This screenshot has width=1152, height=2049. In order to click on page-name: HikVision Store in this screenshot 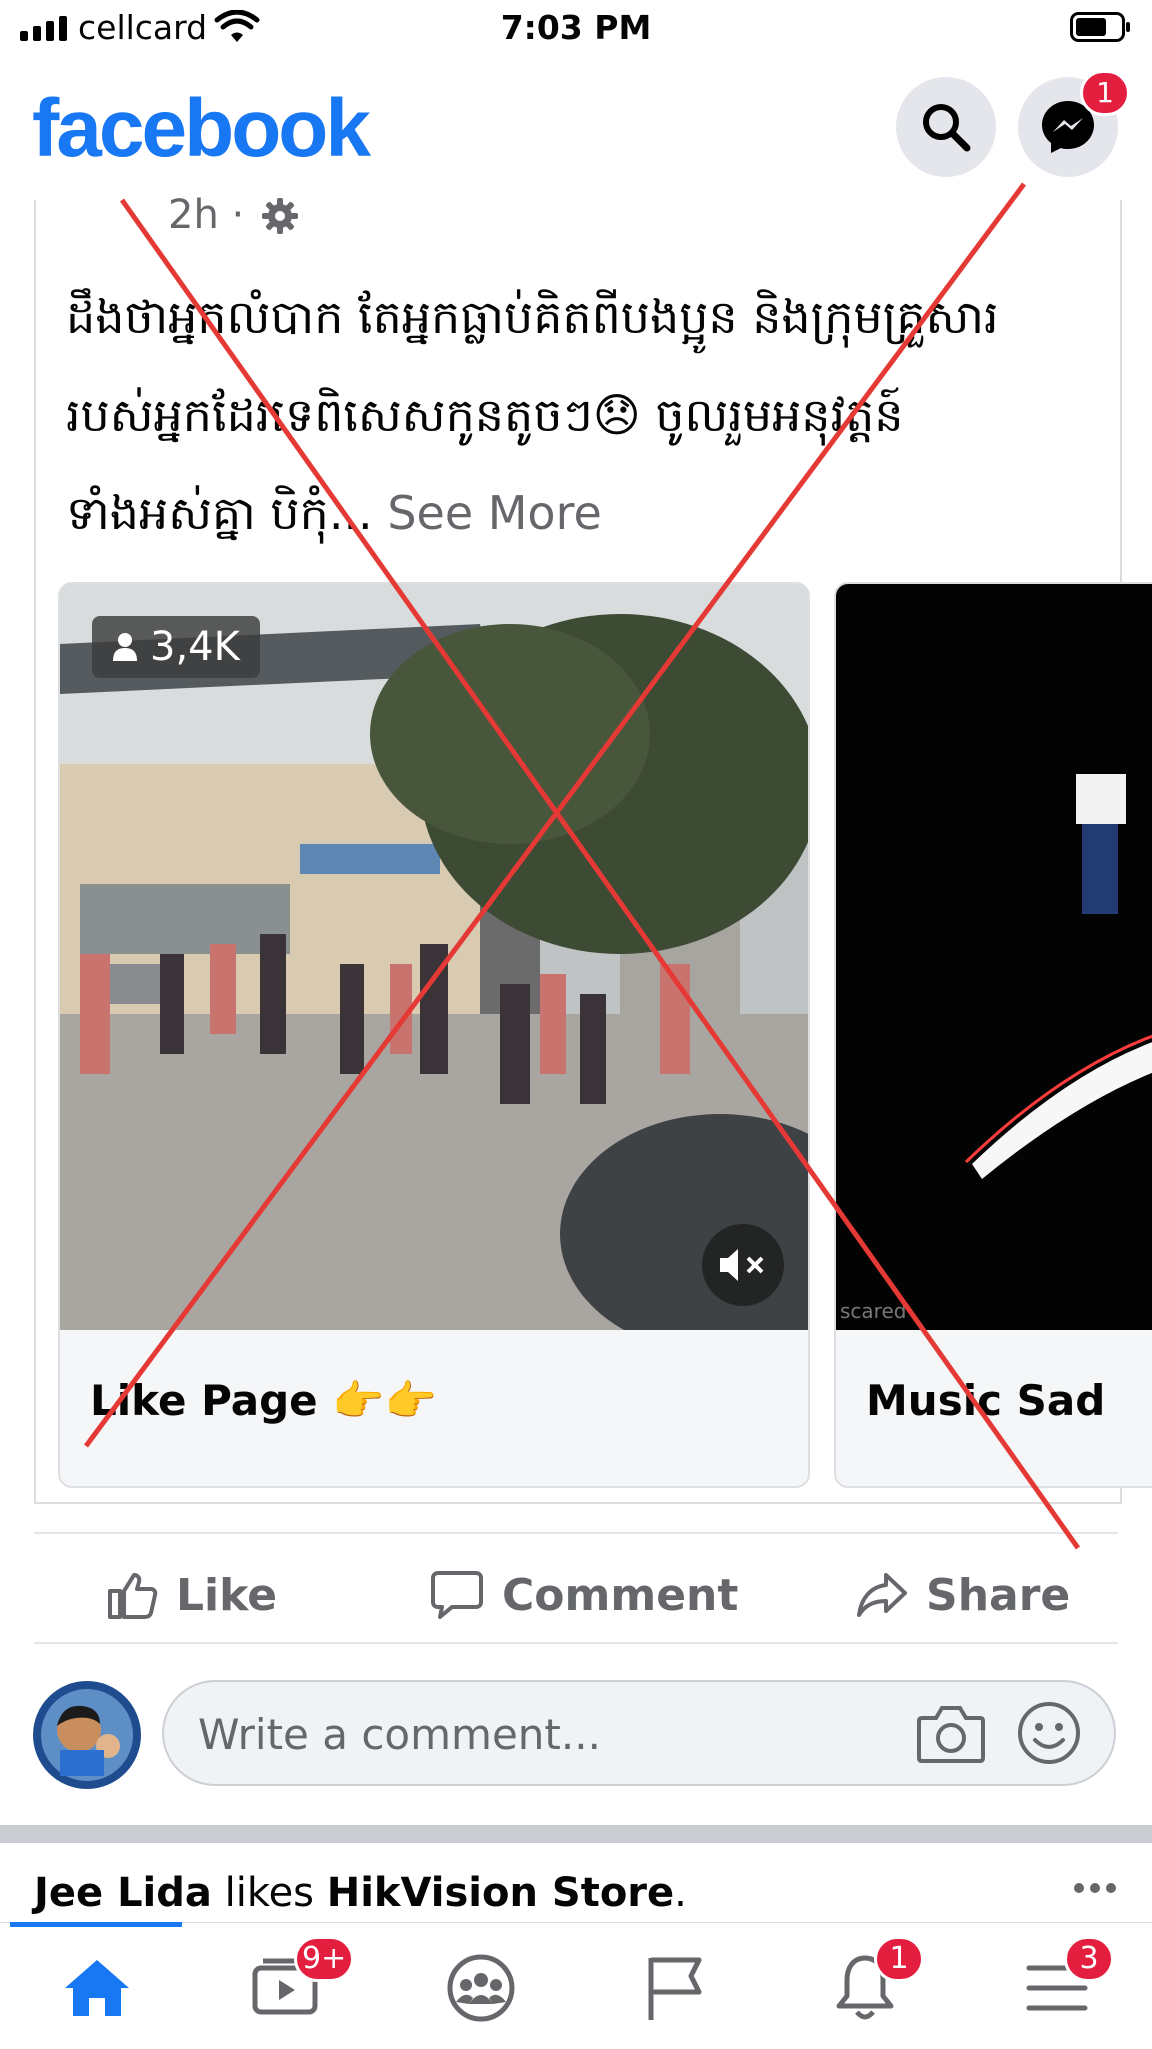, I will do `click(500, 1893)`.